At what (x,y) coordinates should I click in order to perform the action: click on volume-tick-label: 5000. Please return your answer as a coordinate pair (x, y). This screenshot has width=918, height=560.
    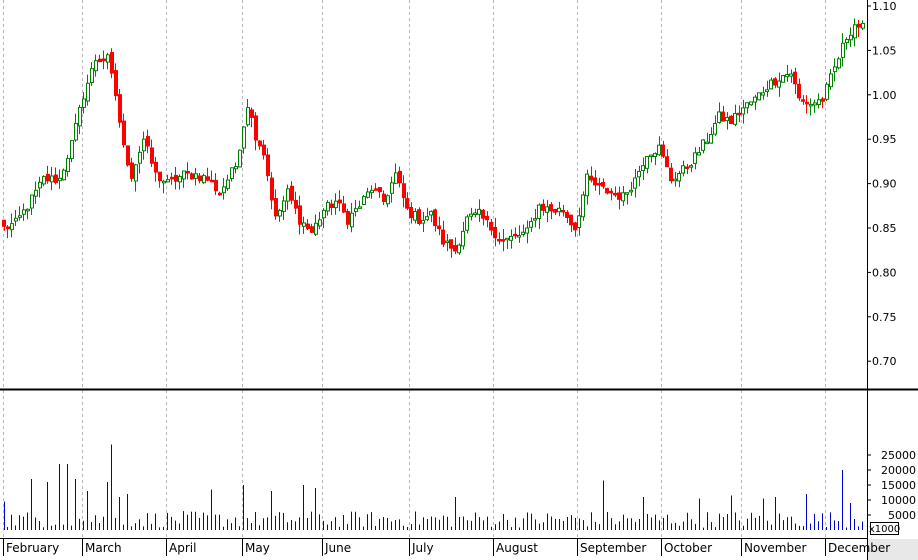
    Looking at the image, I should click on (902, 515).